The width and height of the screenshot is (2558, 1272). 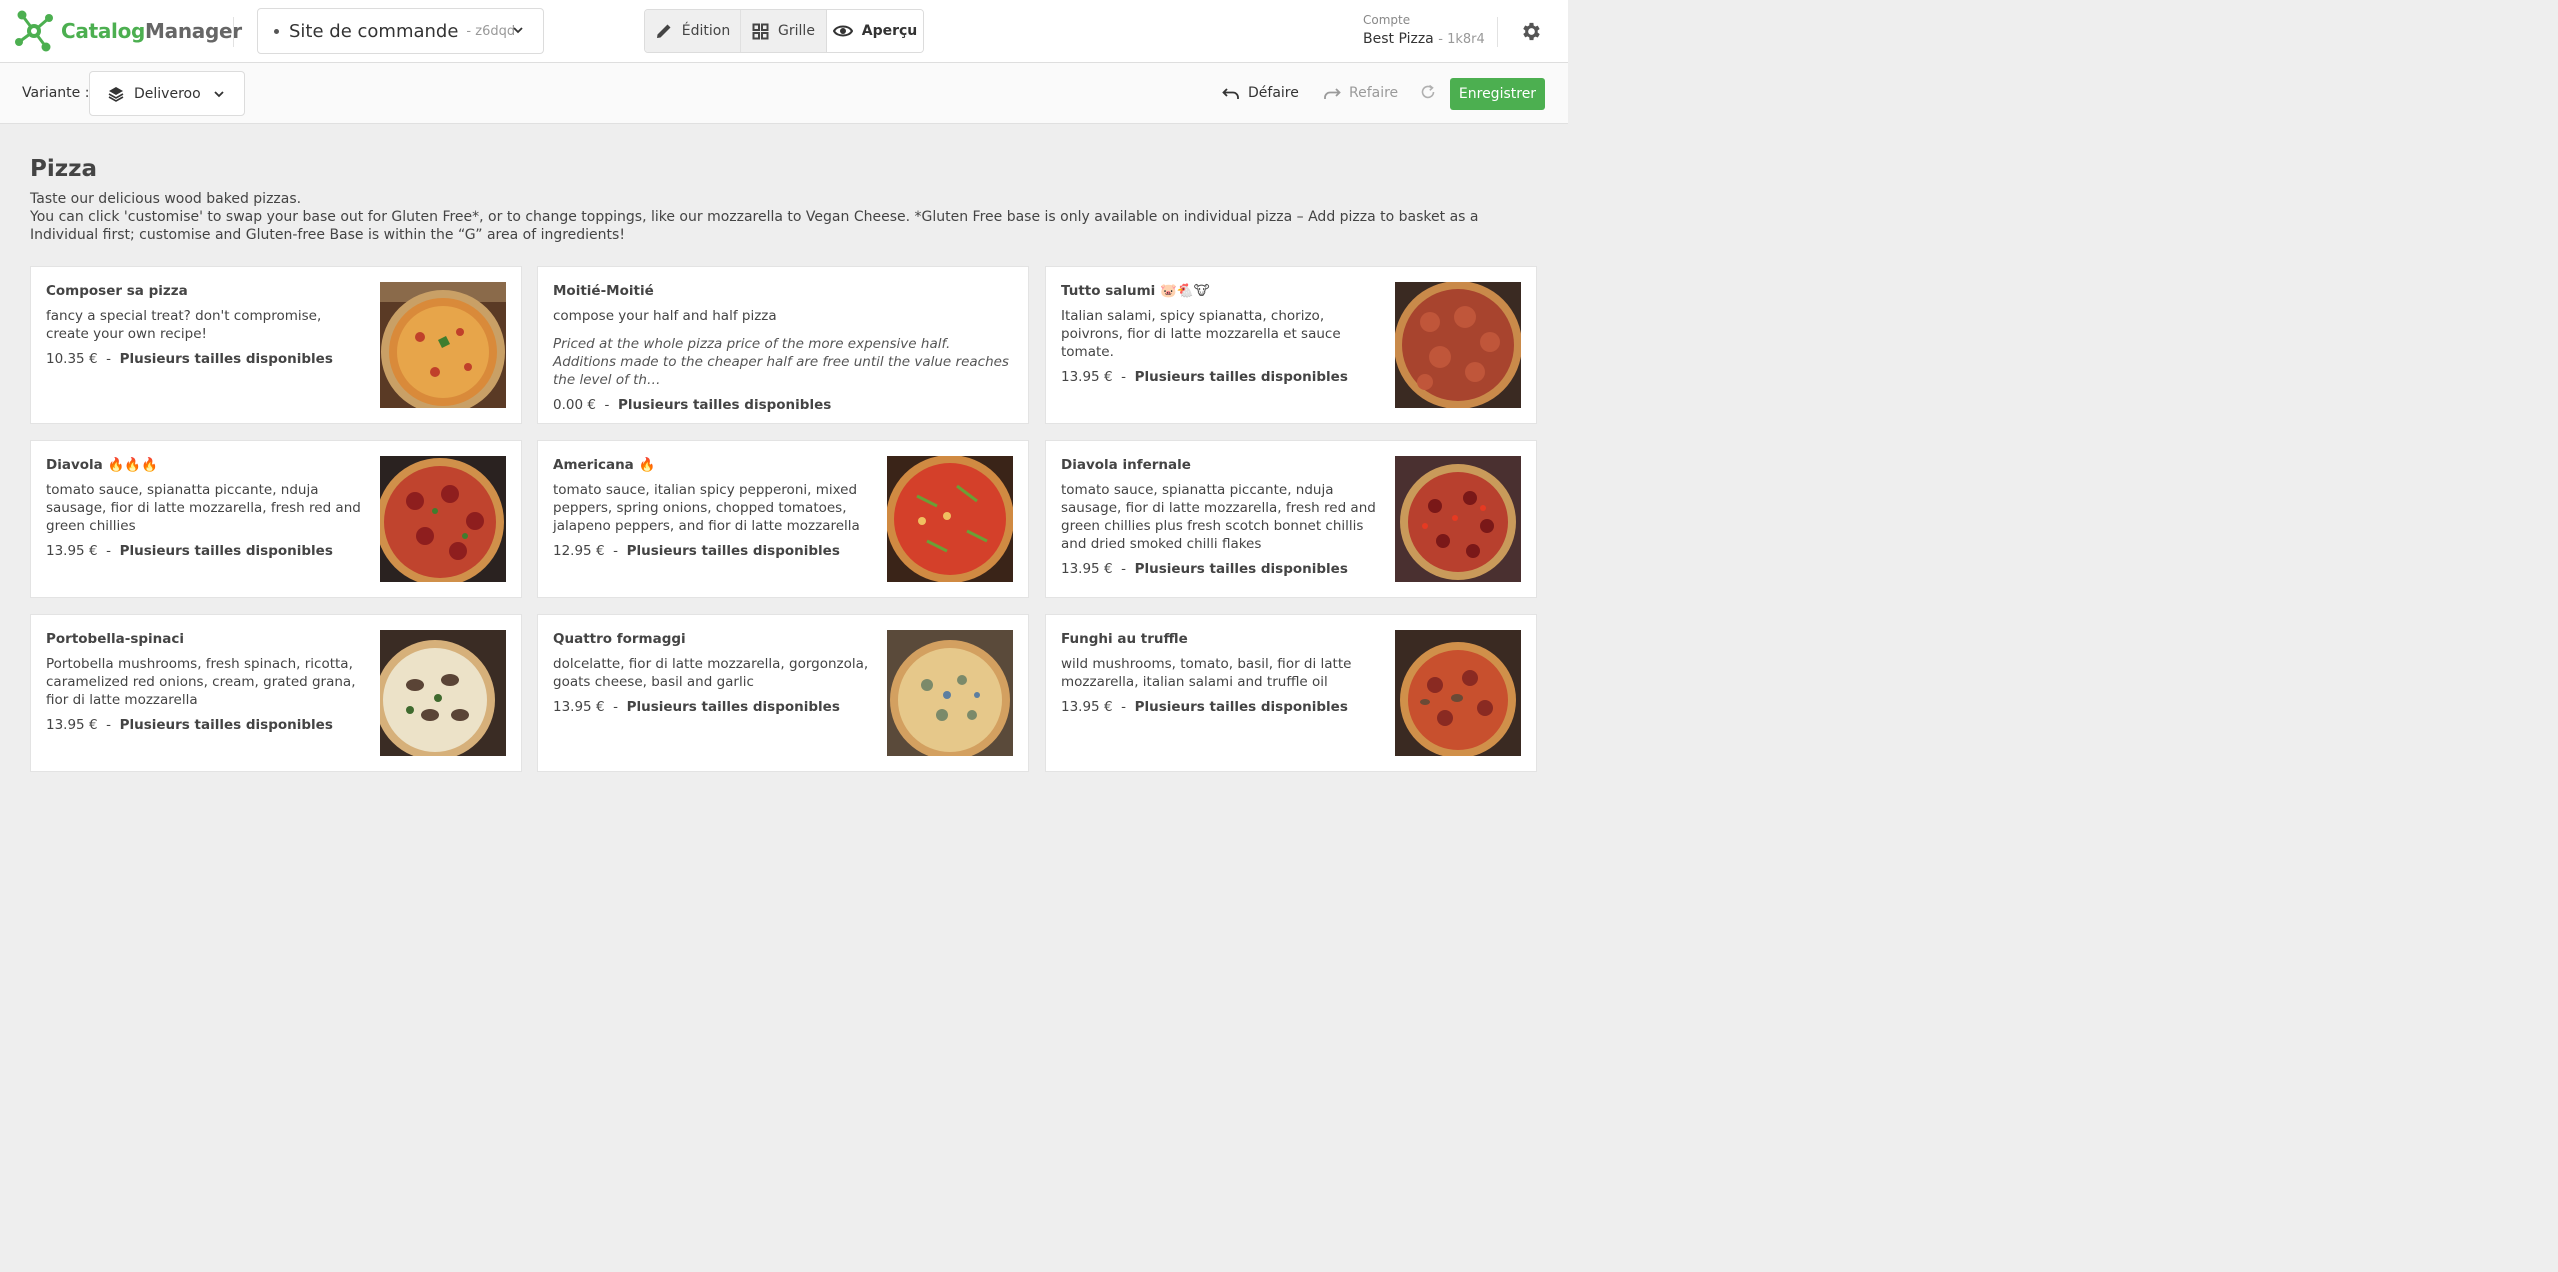 I want to click on product-price: 0.00 €, so click(x=574, y=405).